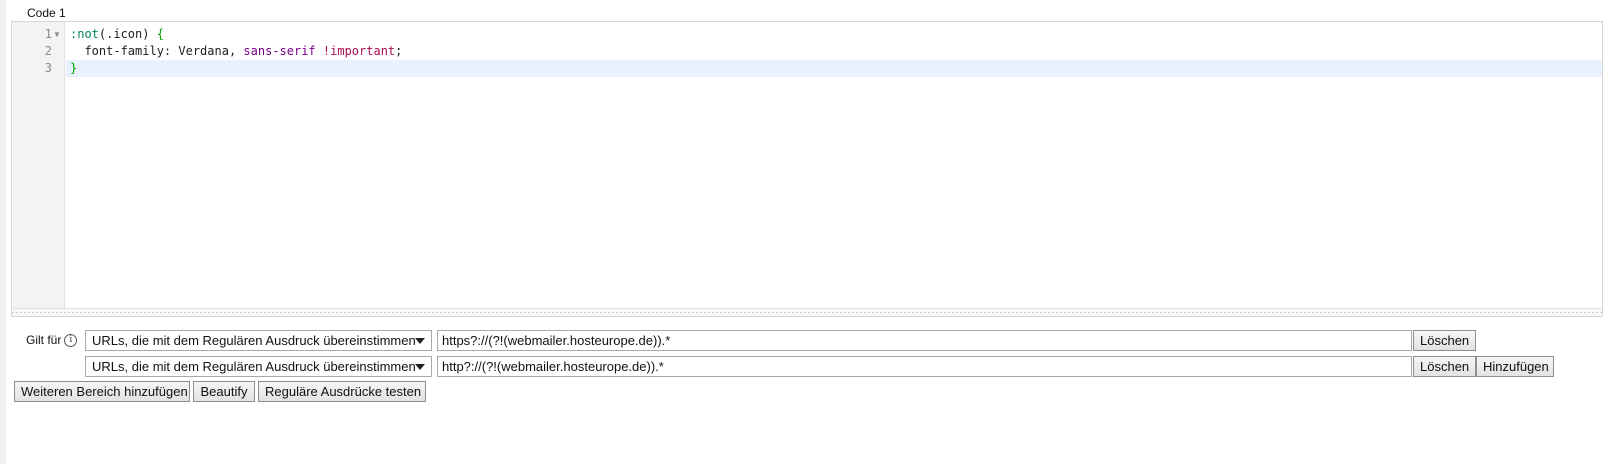  What do you see at coordinates (84, 34) in the screenshot?
I see `code-token: :not` at bounding box center [84, 34].